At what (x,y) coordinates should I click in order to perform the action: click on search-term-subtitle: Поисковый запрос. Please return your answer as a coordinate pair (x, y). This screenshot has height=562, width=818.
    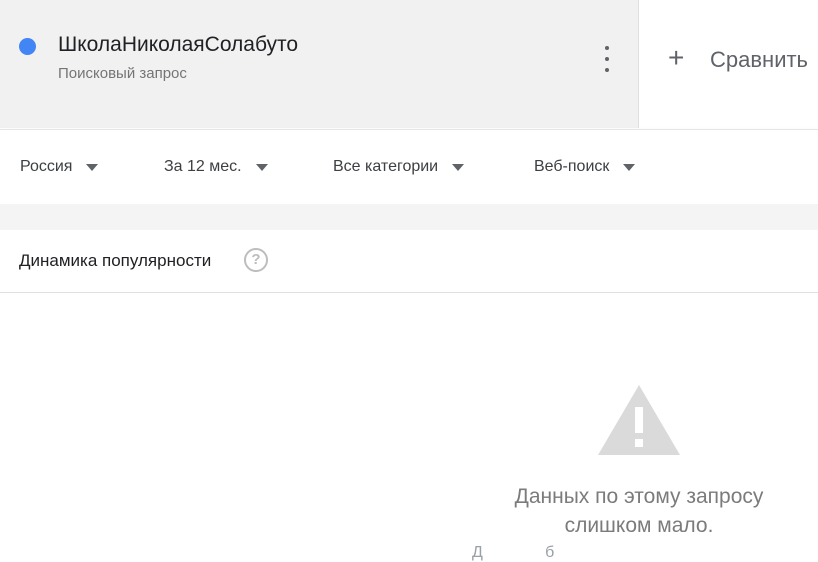
    Looking at the image, I should click on (122, 73).